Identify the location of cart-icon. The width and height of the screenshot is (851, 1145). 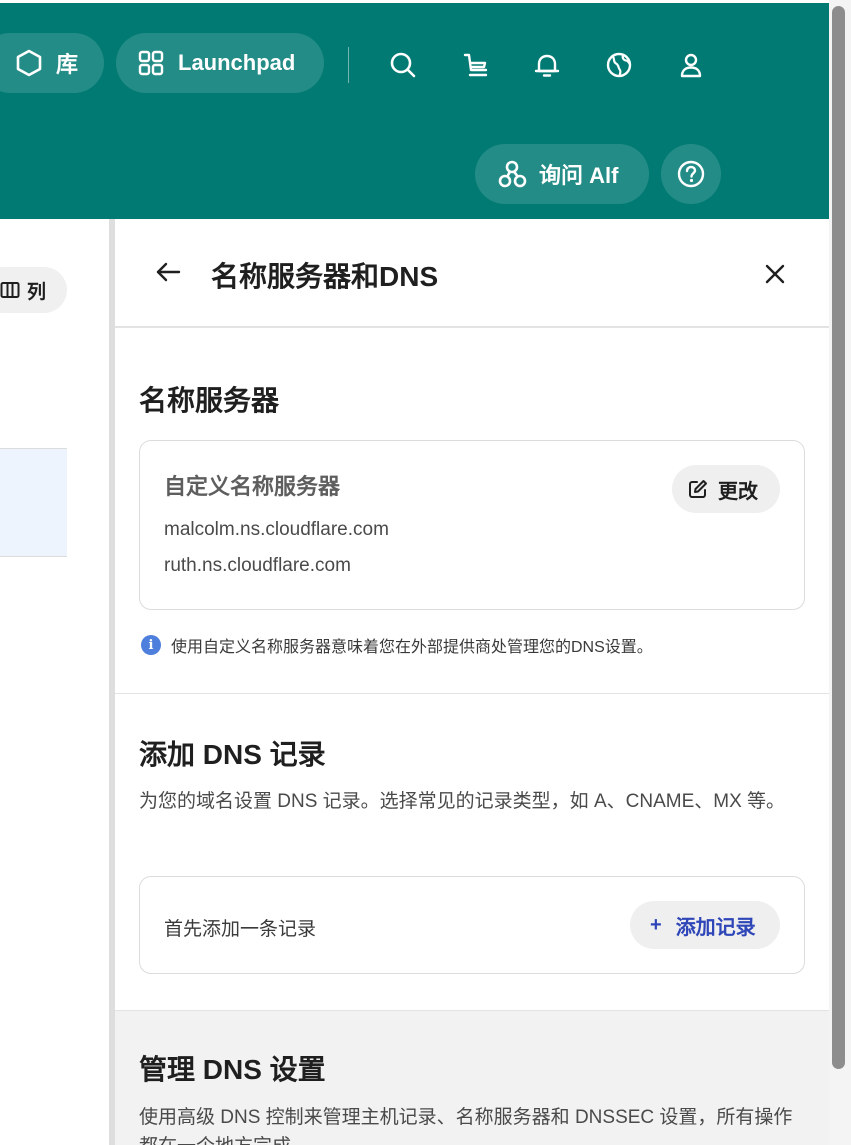
(475, 65).